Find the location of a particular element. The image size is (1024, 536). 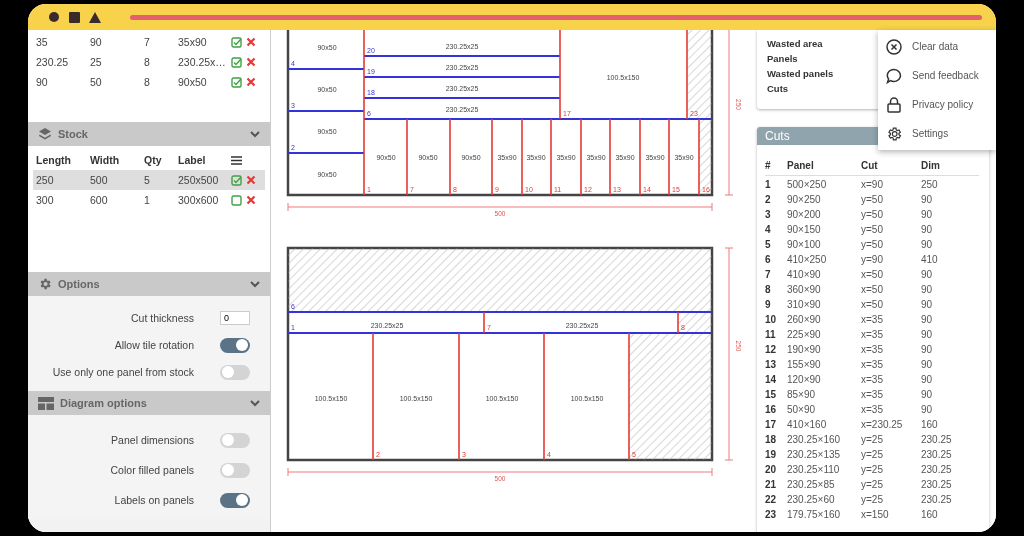

speech-bubble-icon is located at coordinates (894, 75).